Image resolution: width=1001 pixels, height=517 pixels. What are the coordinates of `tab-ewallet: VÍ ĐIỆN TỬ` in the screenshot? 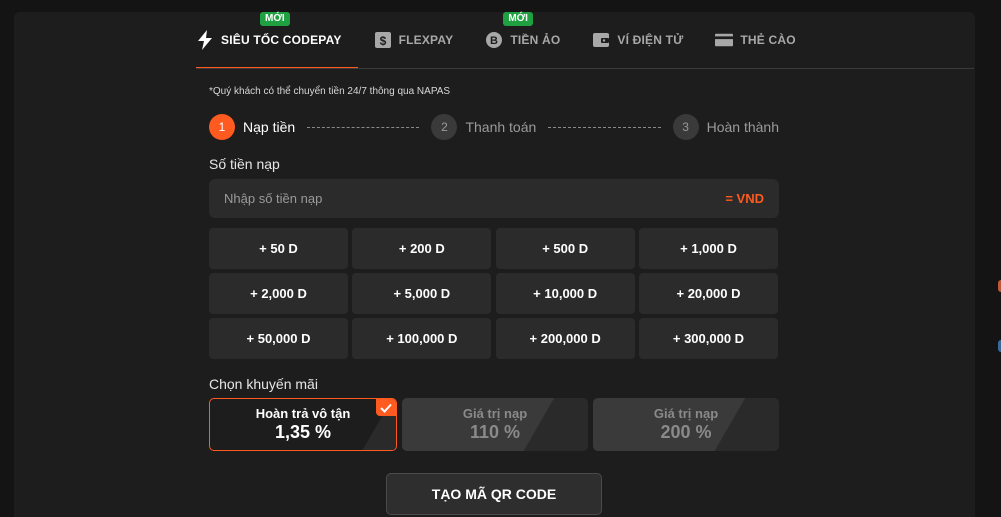 It's located at (645, 40).